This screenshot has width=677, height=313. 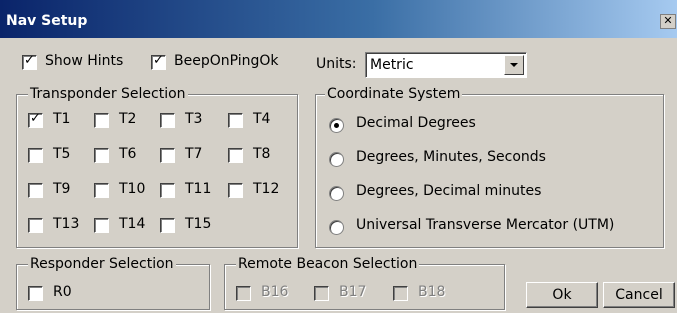 I want to click on beacon-b18-label: B18, so click(x=432, y=292).